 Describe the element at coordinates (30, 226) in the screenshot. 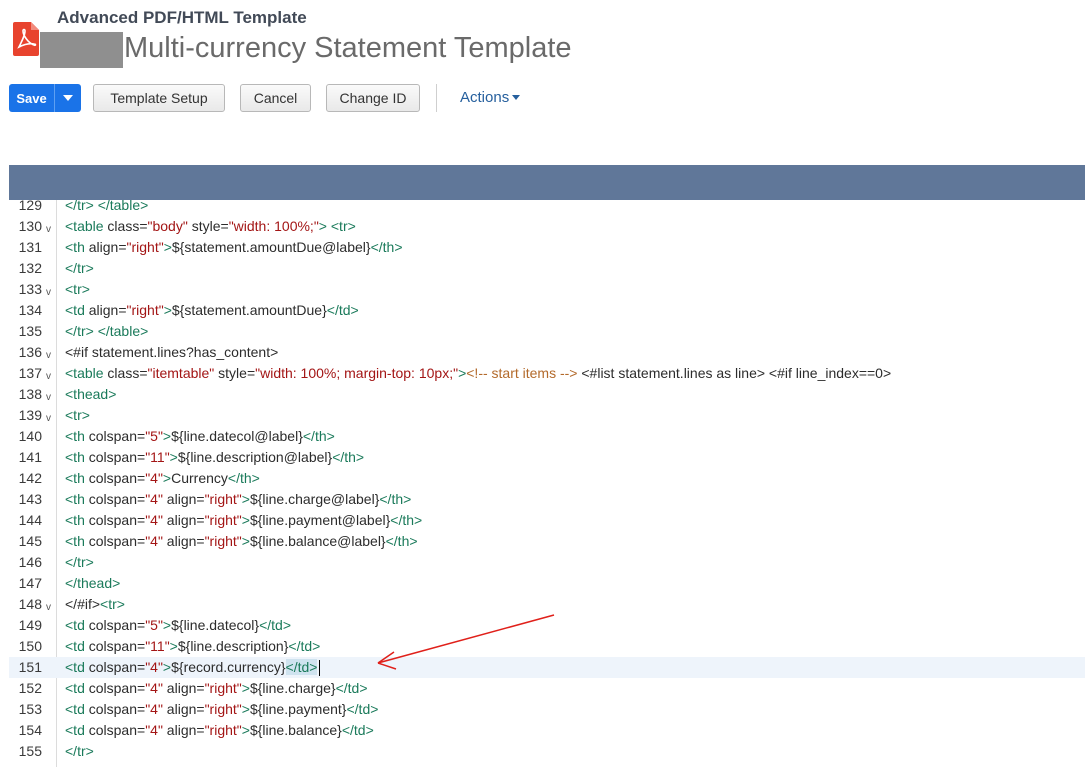

I see `line-number: 130` at that location.